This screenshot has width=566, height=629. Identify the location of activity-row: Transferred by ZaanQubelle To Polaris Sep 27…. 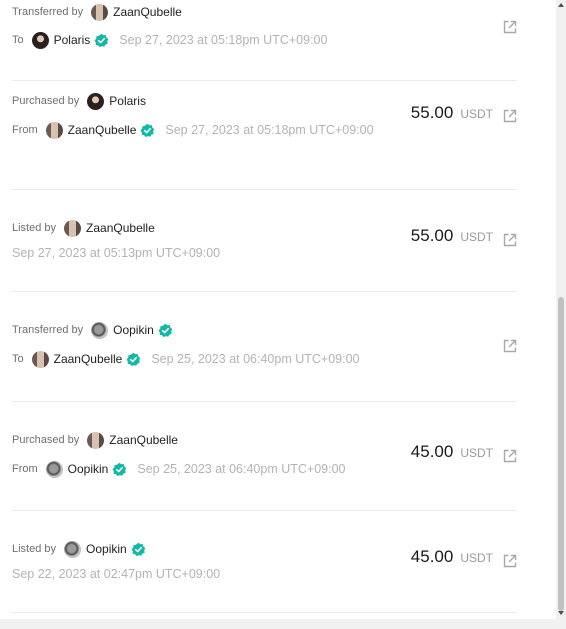
(264, 40).